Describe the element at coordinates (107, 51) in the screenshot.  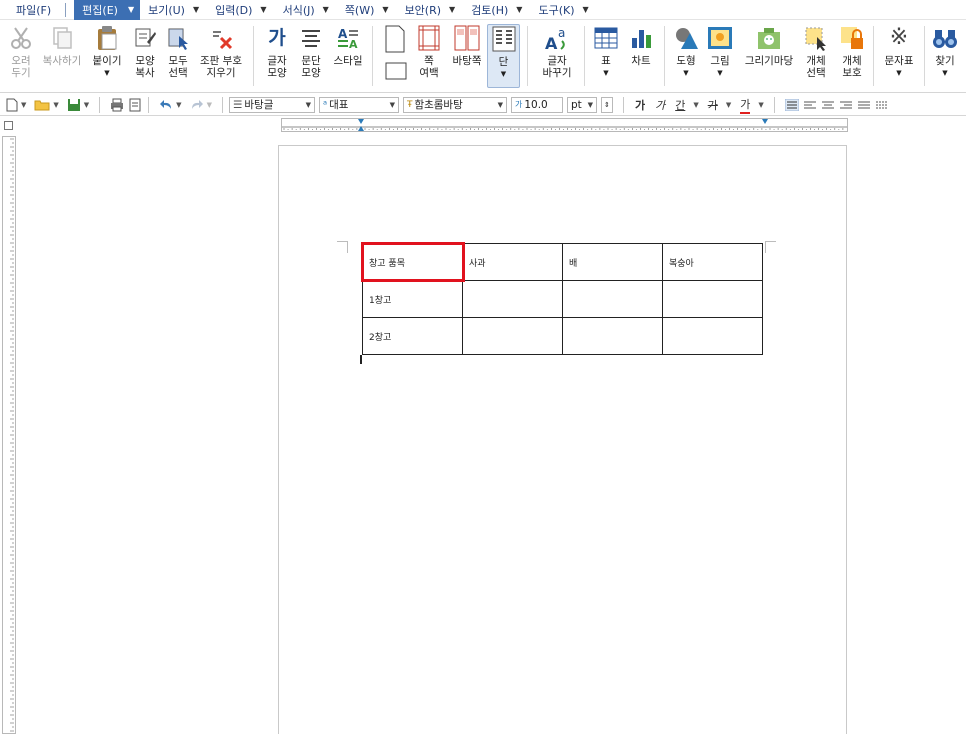
I see `paste-button: 붙이기 ▼` at that location.